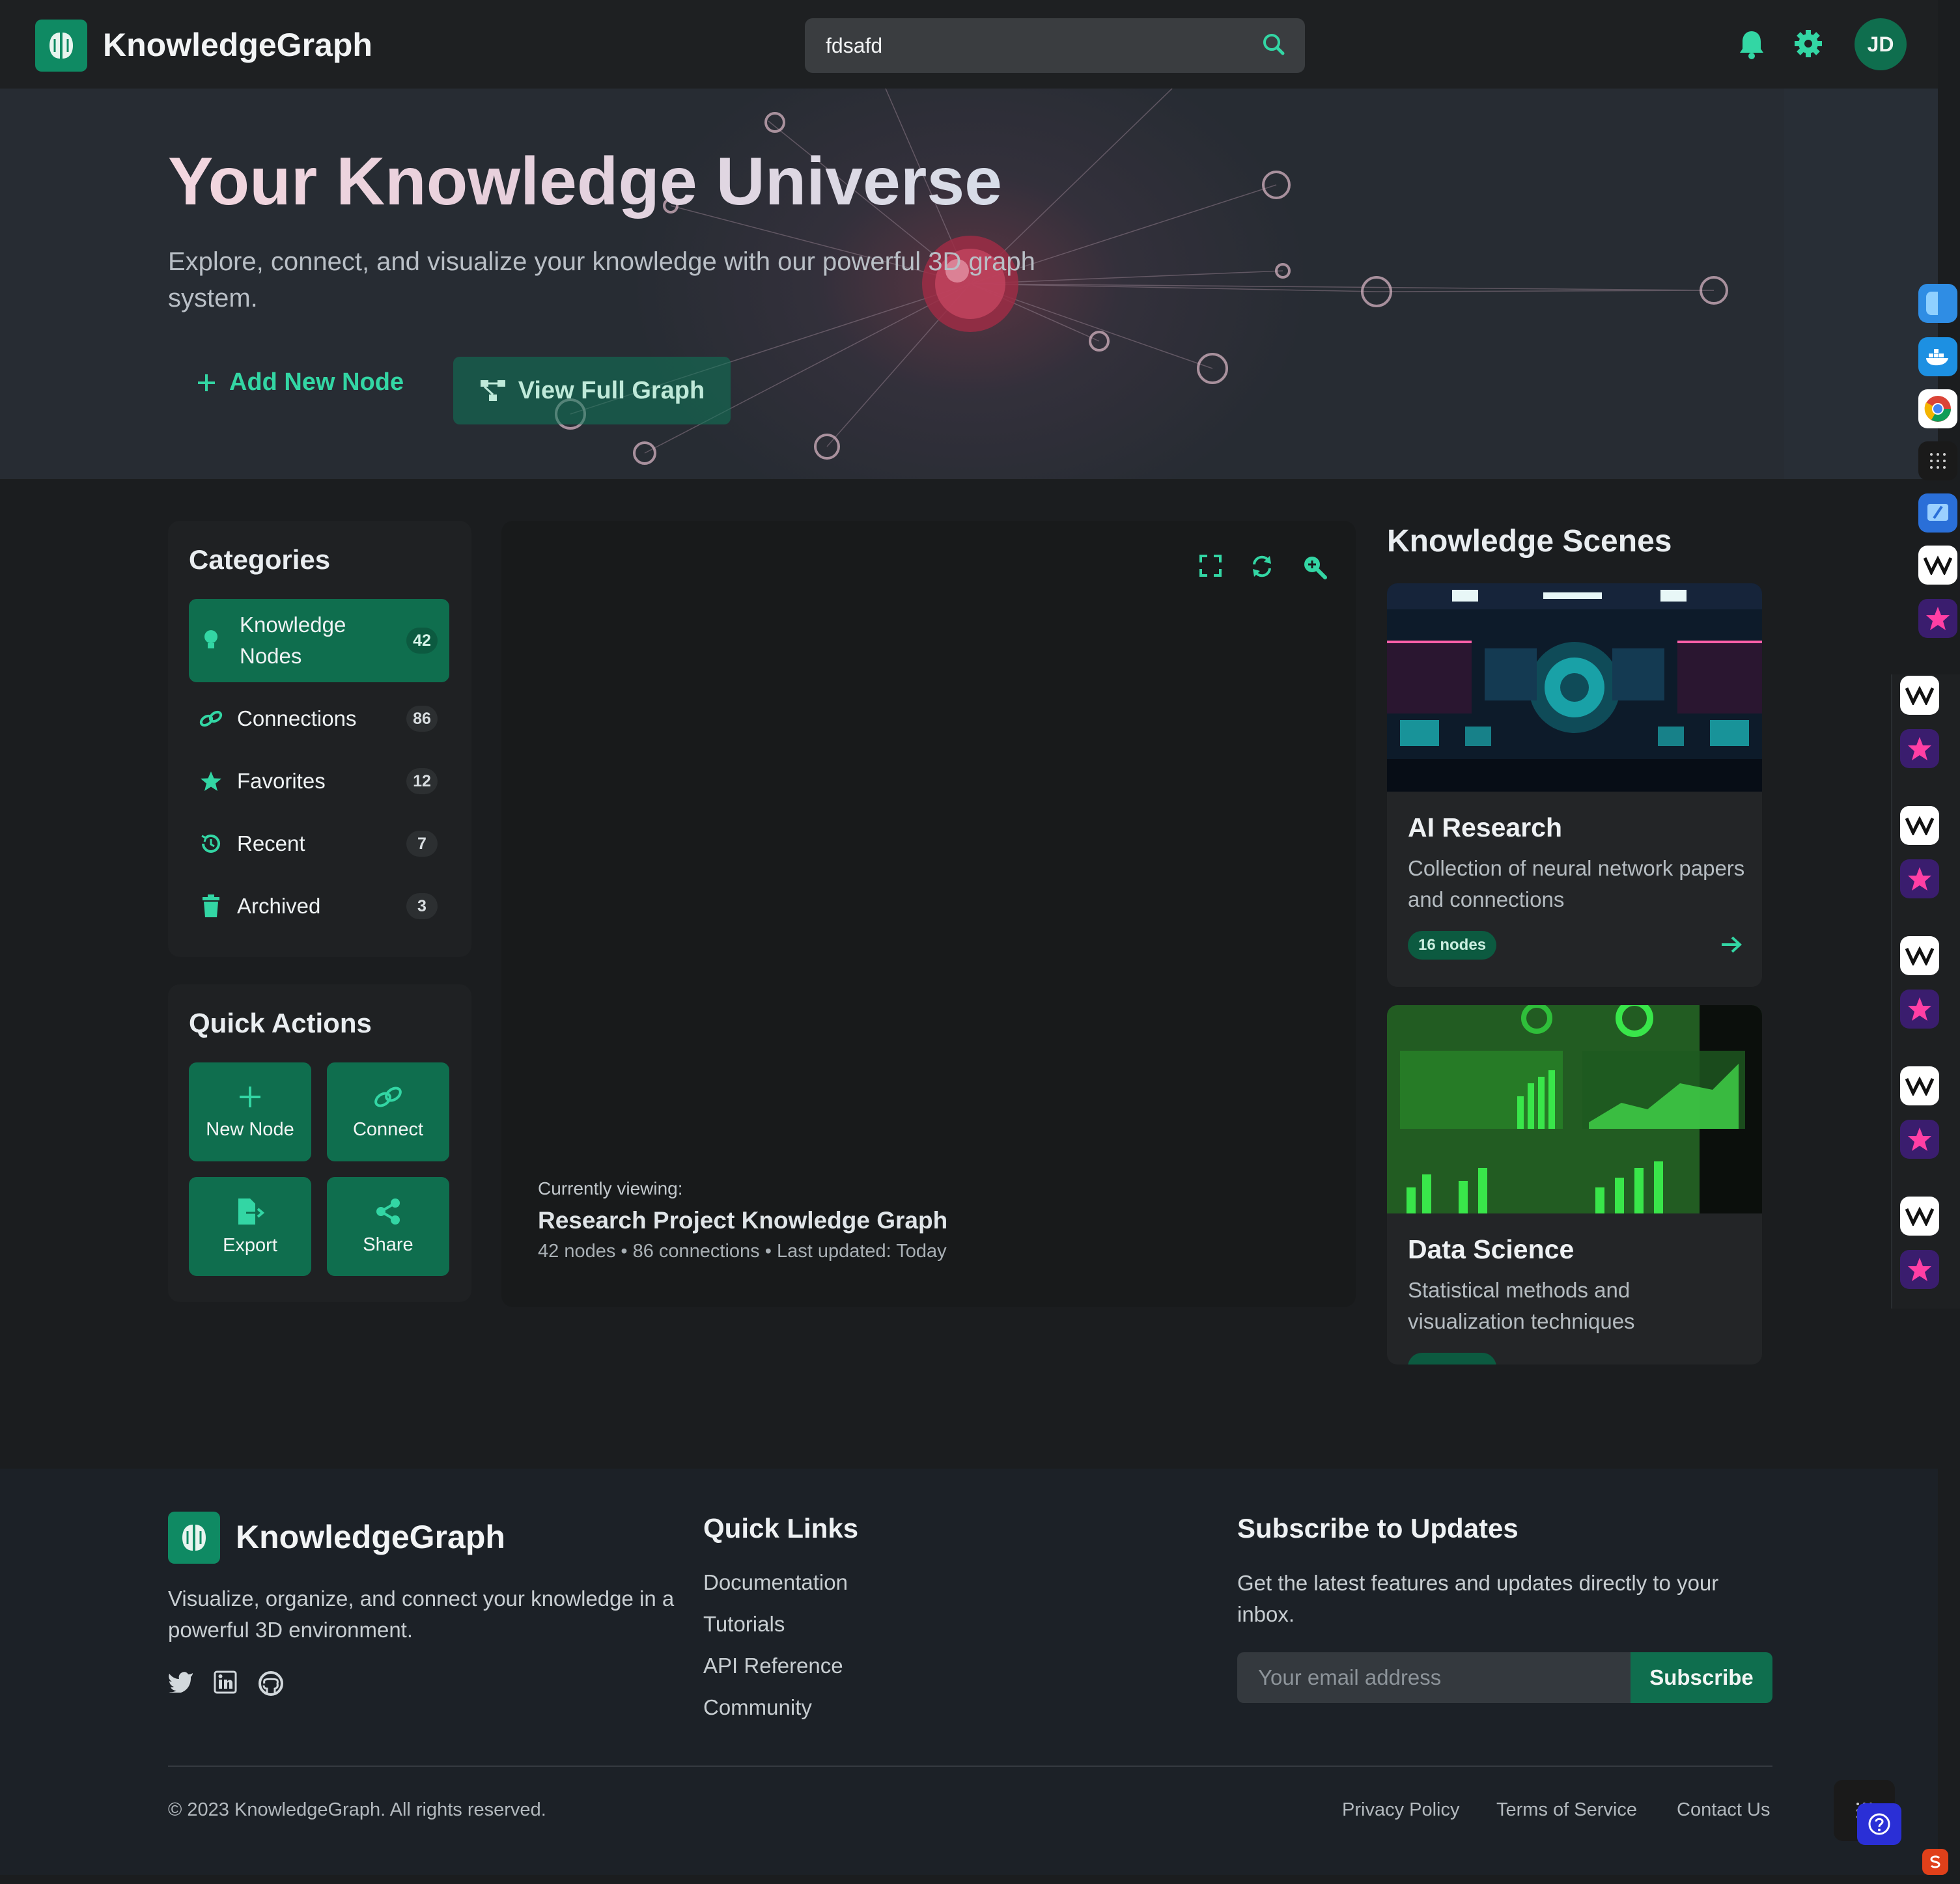 The width and height of the screenshot is (1960, 1884). I want to click on footer-divider, so click(970, 1766).